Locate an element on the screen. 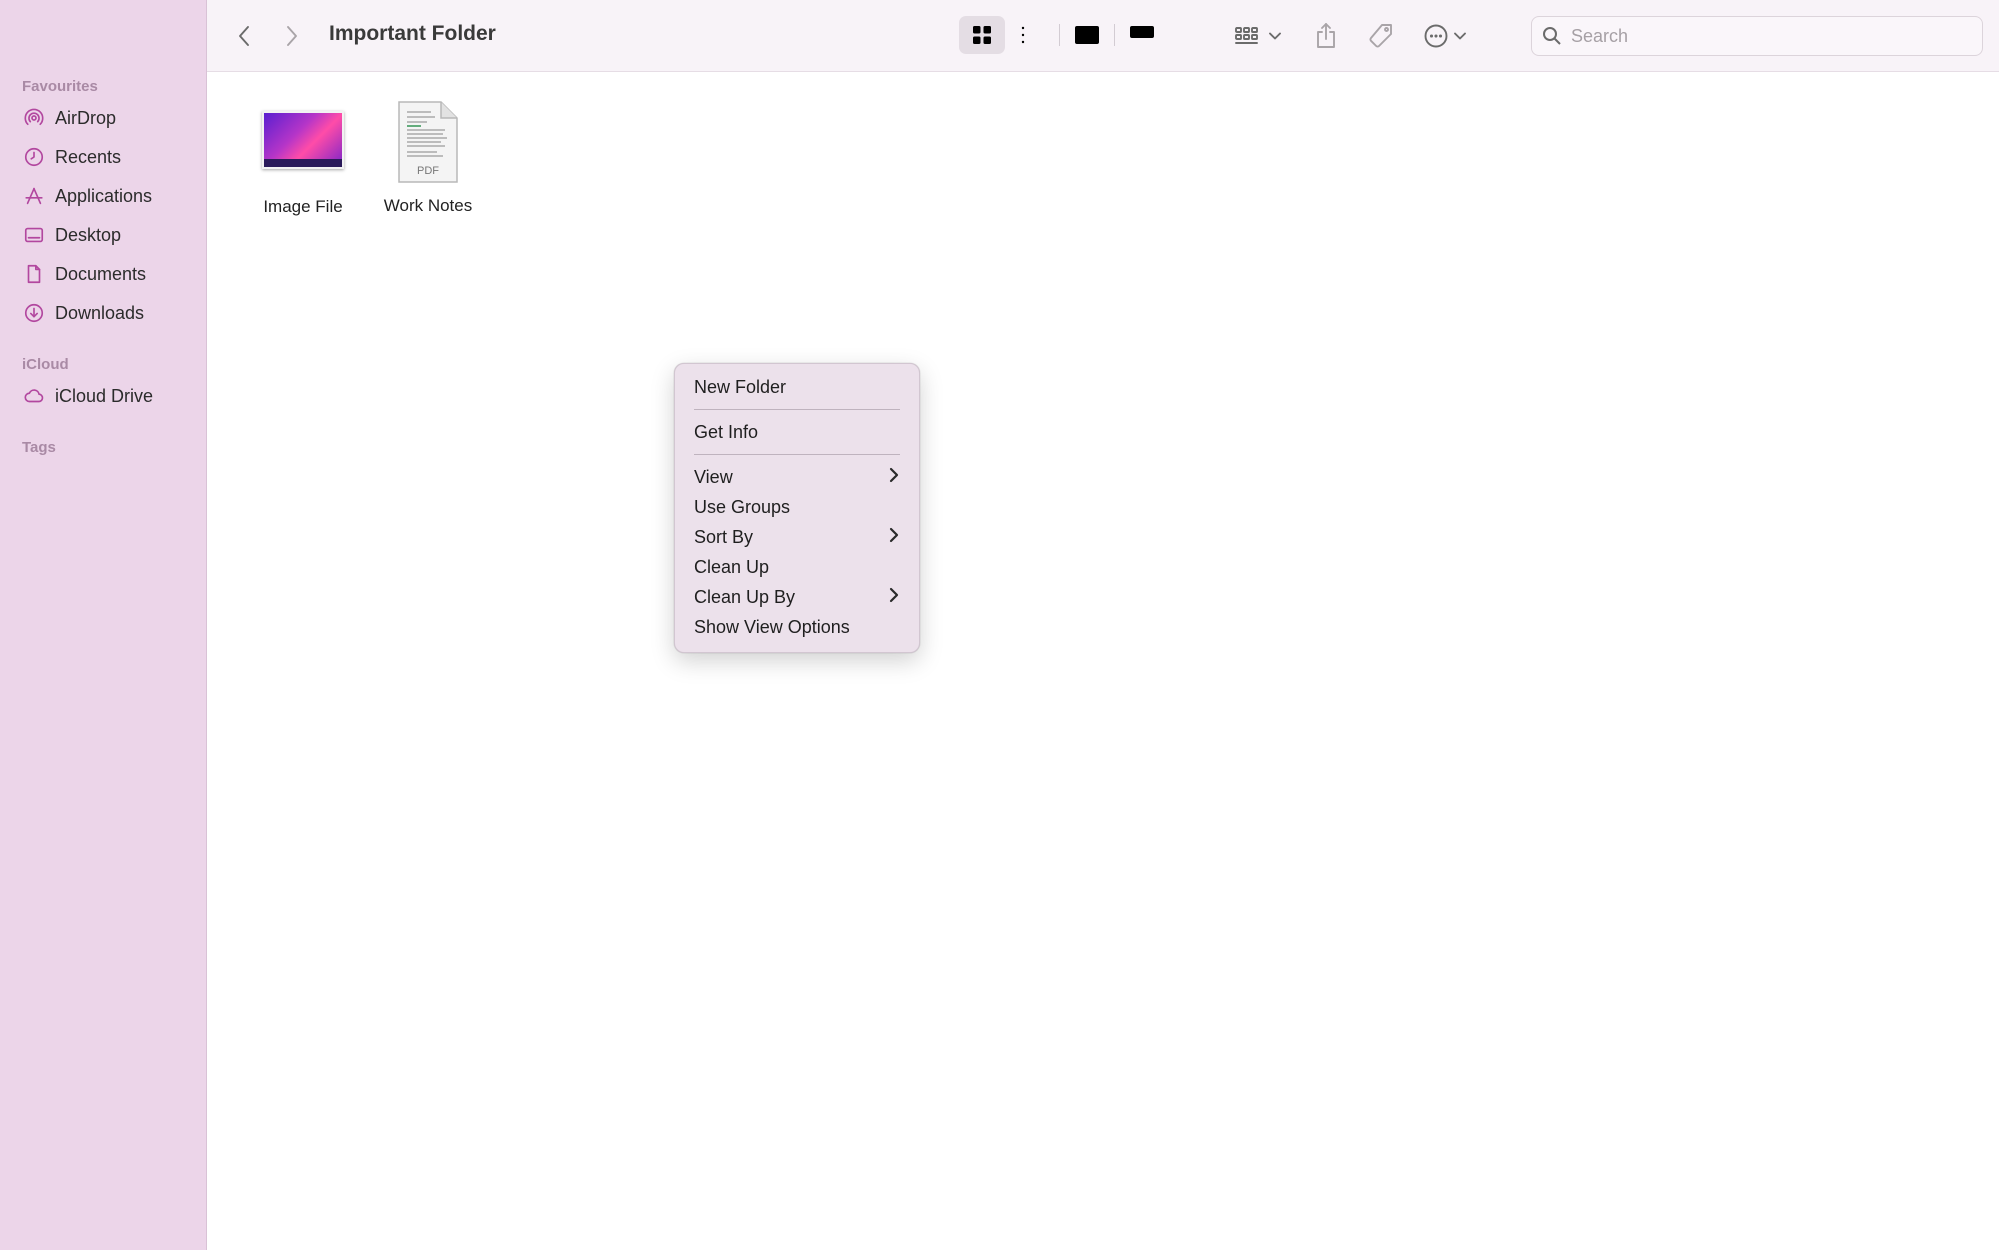 The height and width of the screenshot is (1250, 1999). tags-button is located at coordinates (1381, 36).